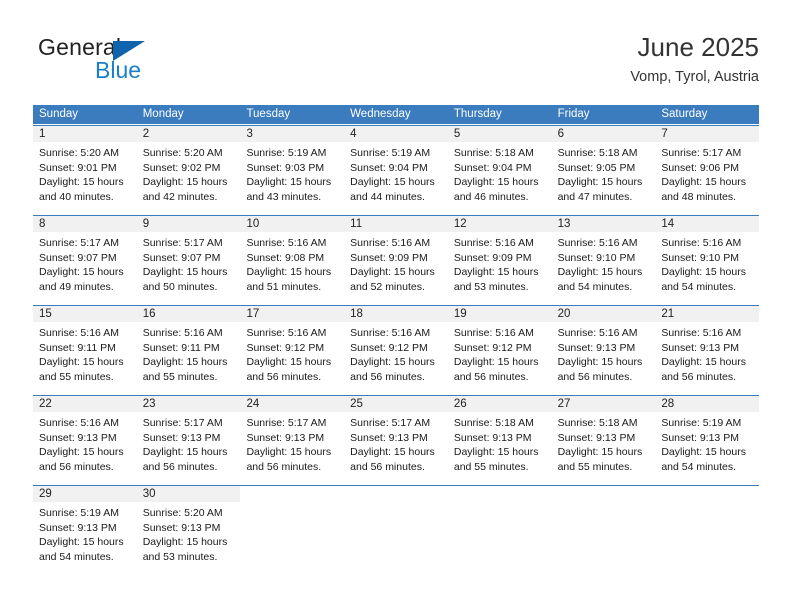 The width and height of the screenshot is (792, 612). I want to click on daylight-text-line2: and 52 minutes., so click(387, 286).